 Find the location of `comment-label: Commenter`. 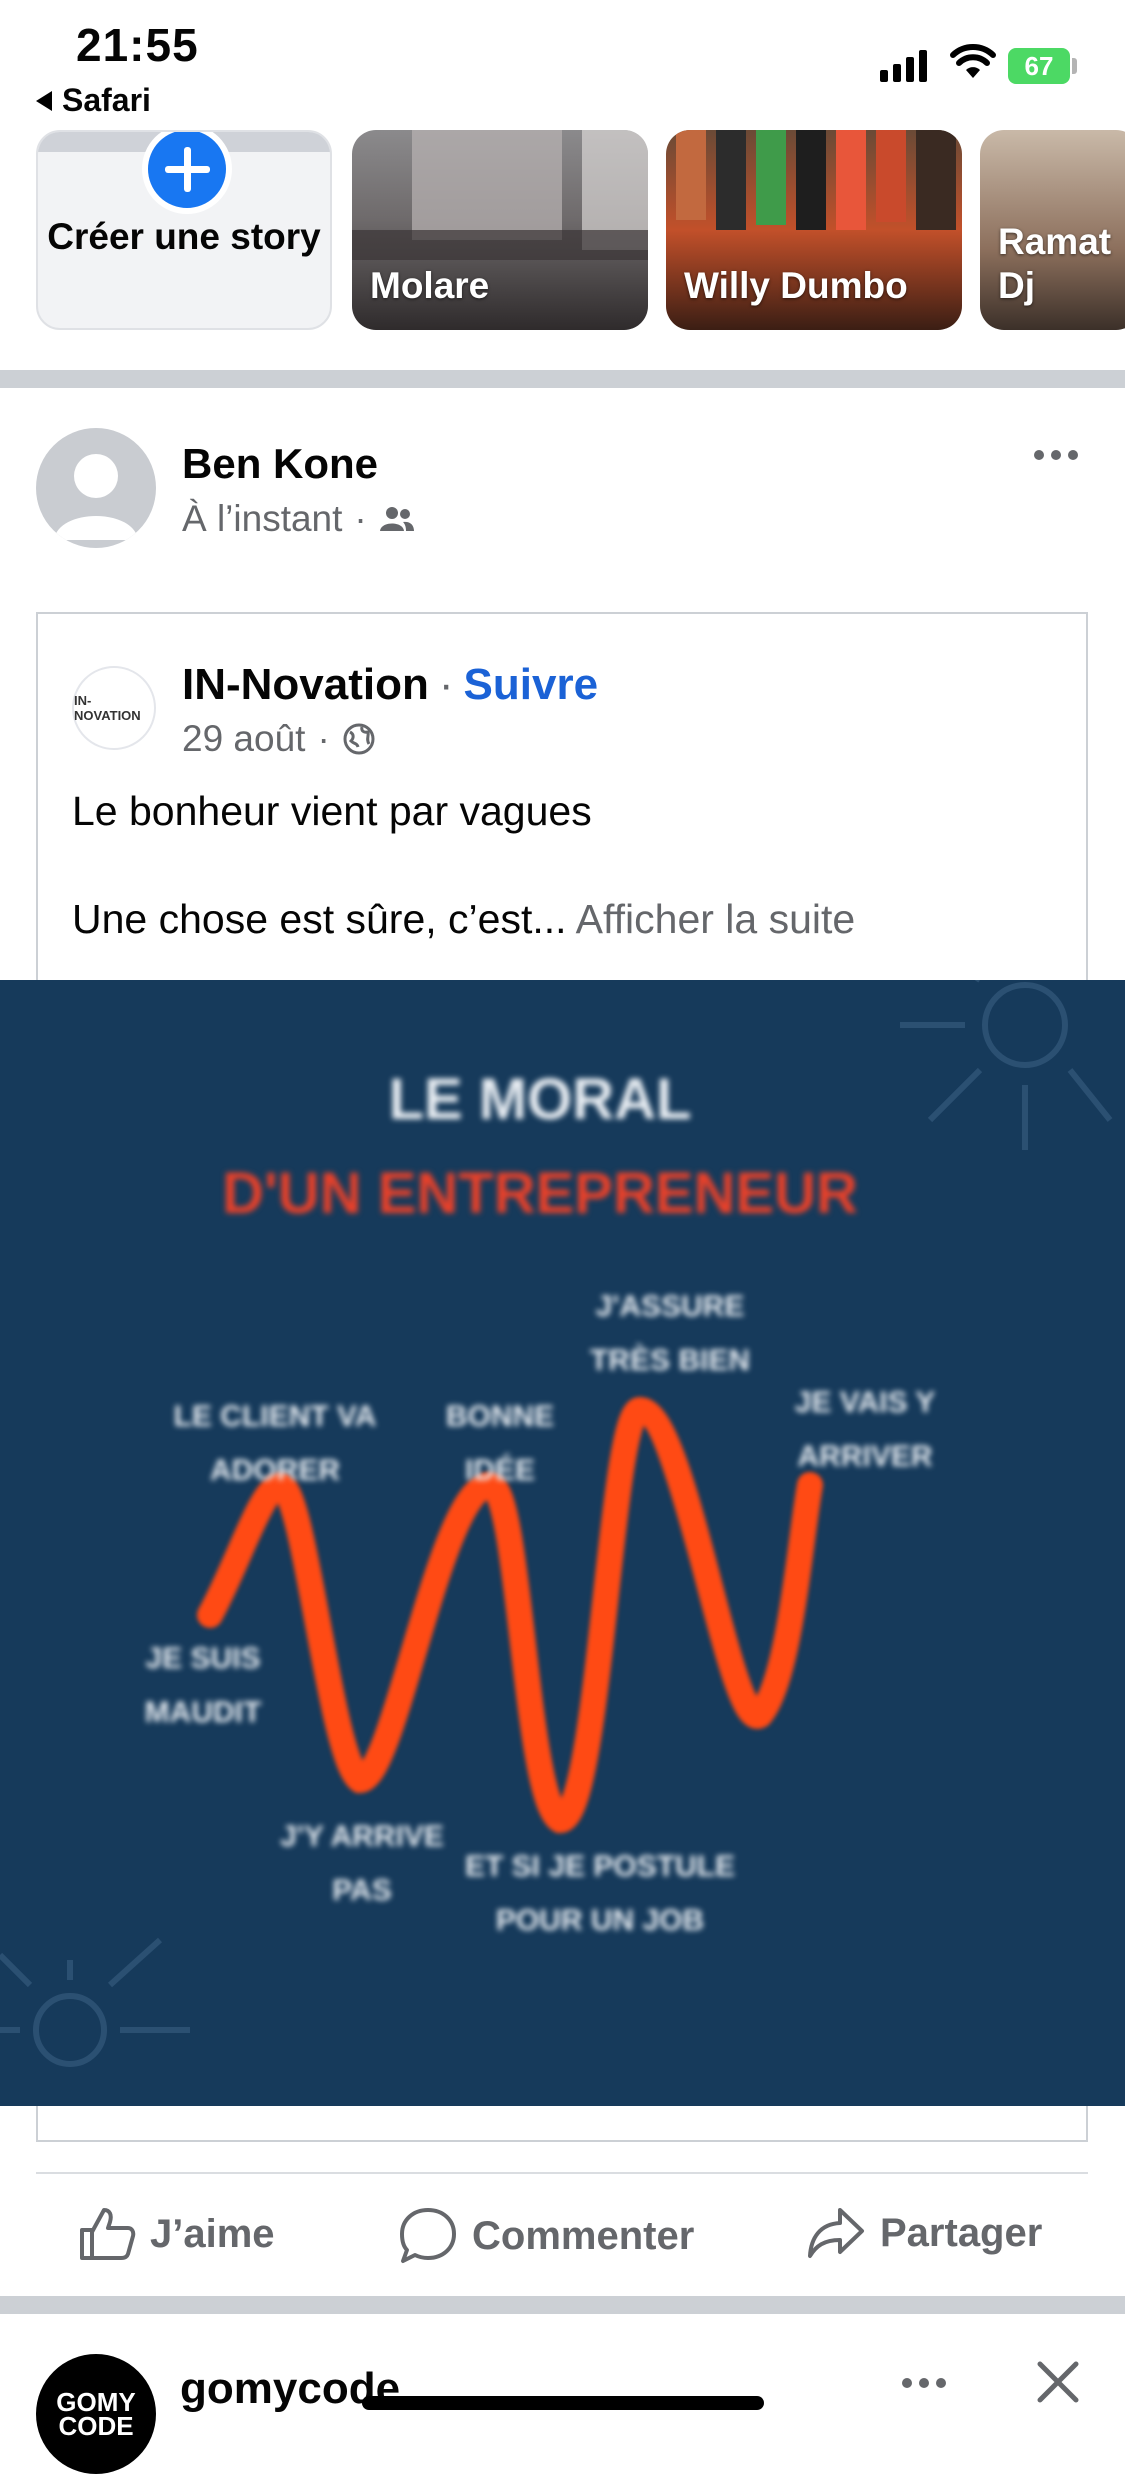

comment-label: Commenter is located at coordinates (583, 2235).